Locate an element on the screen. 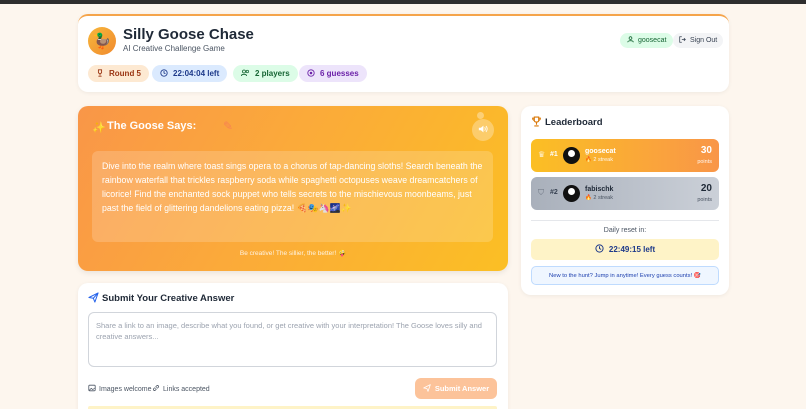 The width and height of the screenshot is (806, 409). user-icon is located at coordinates (630, 40).